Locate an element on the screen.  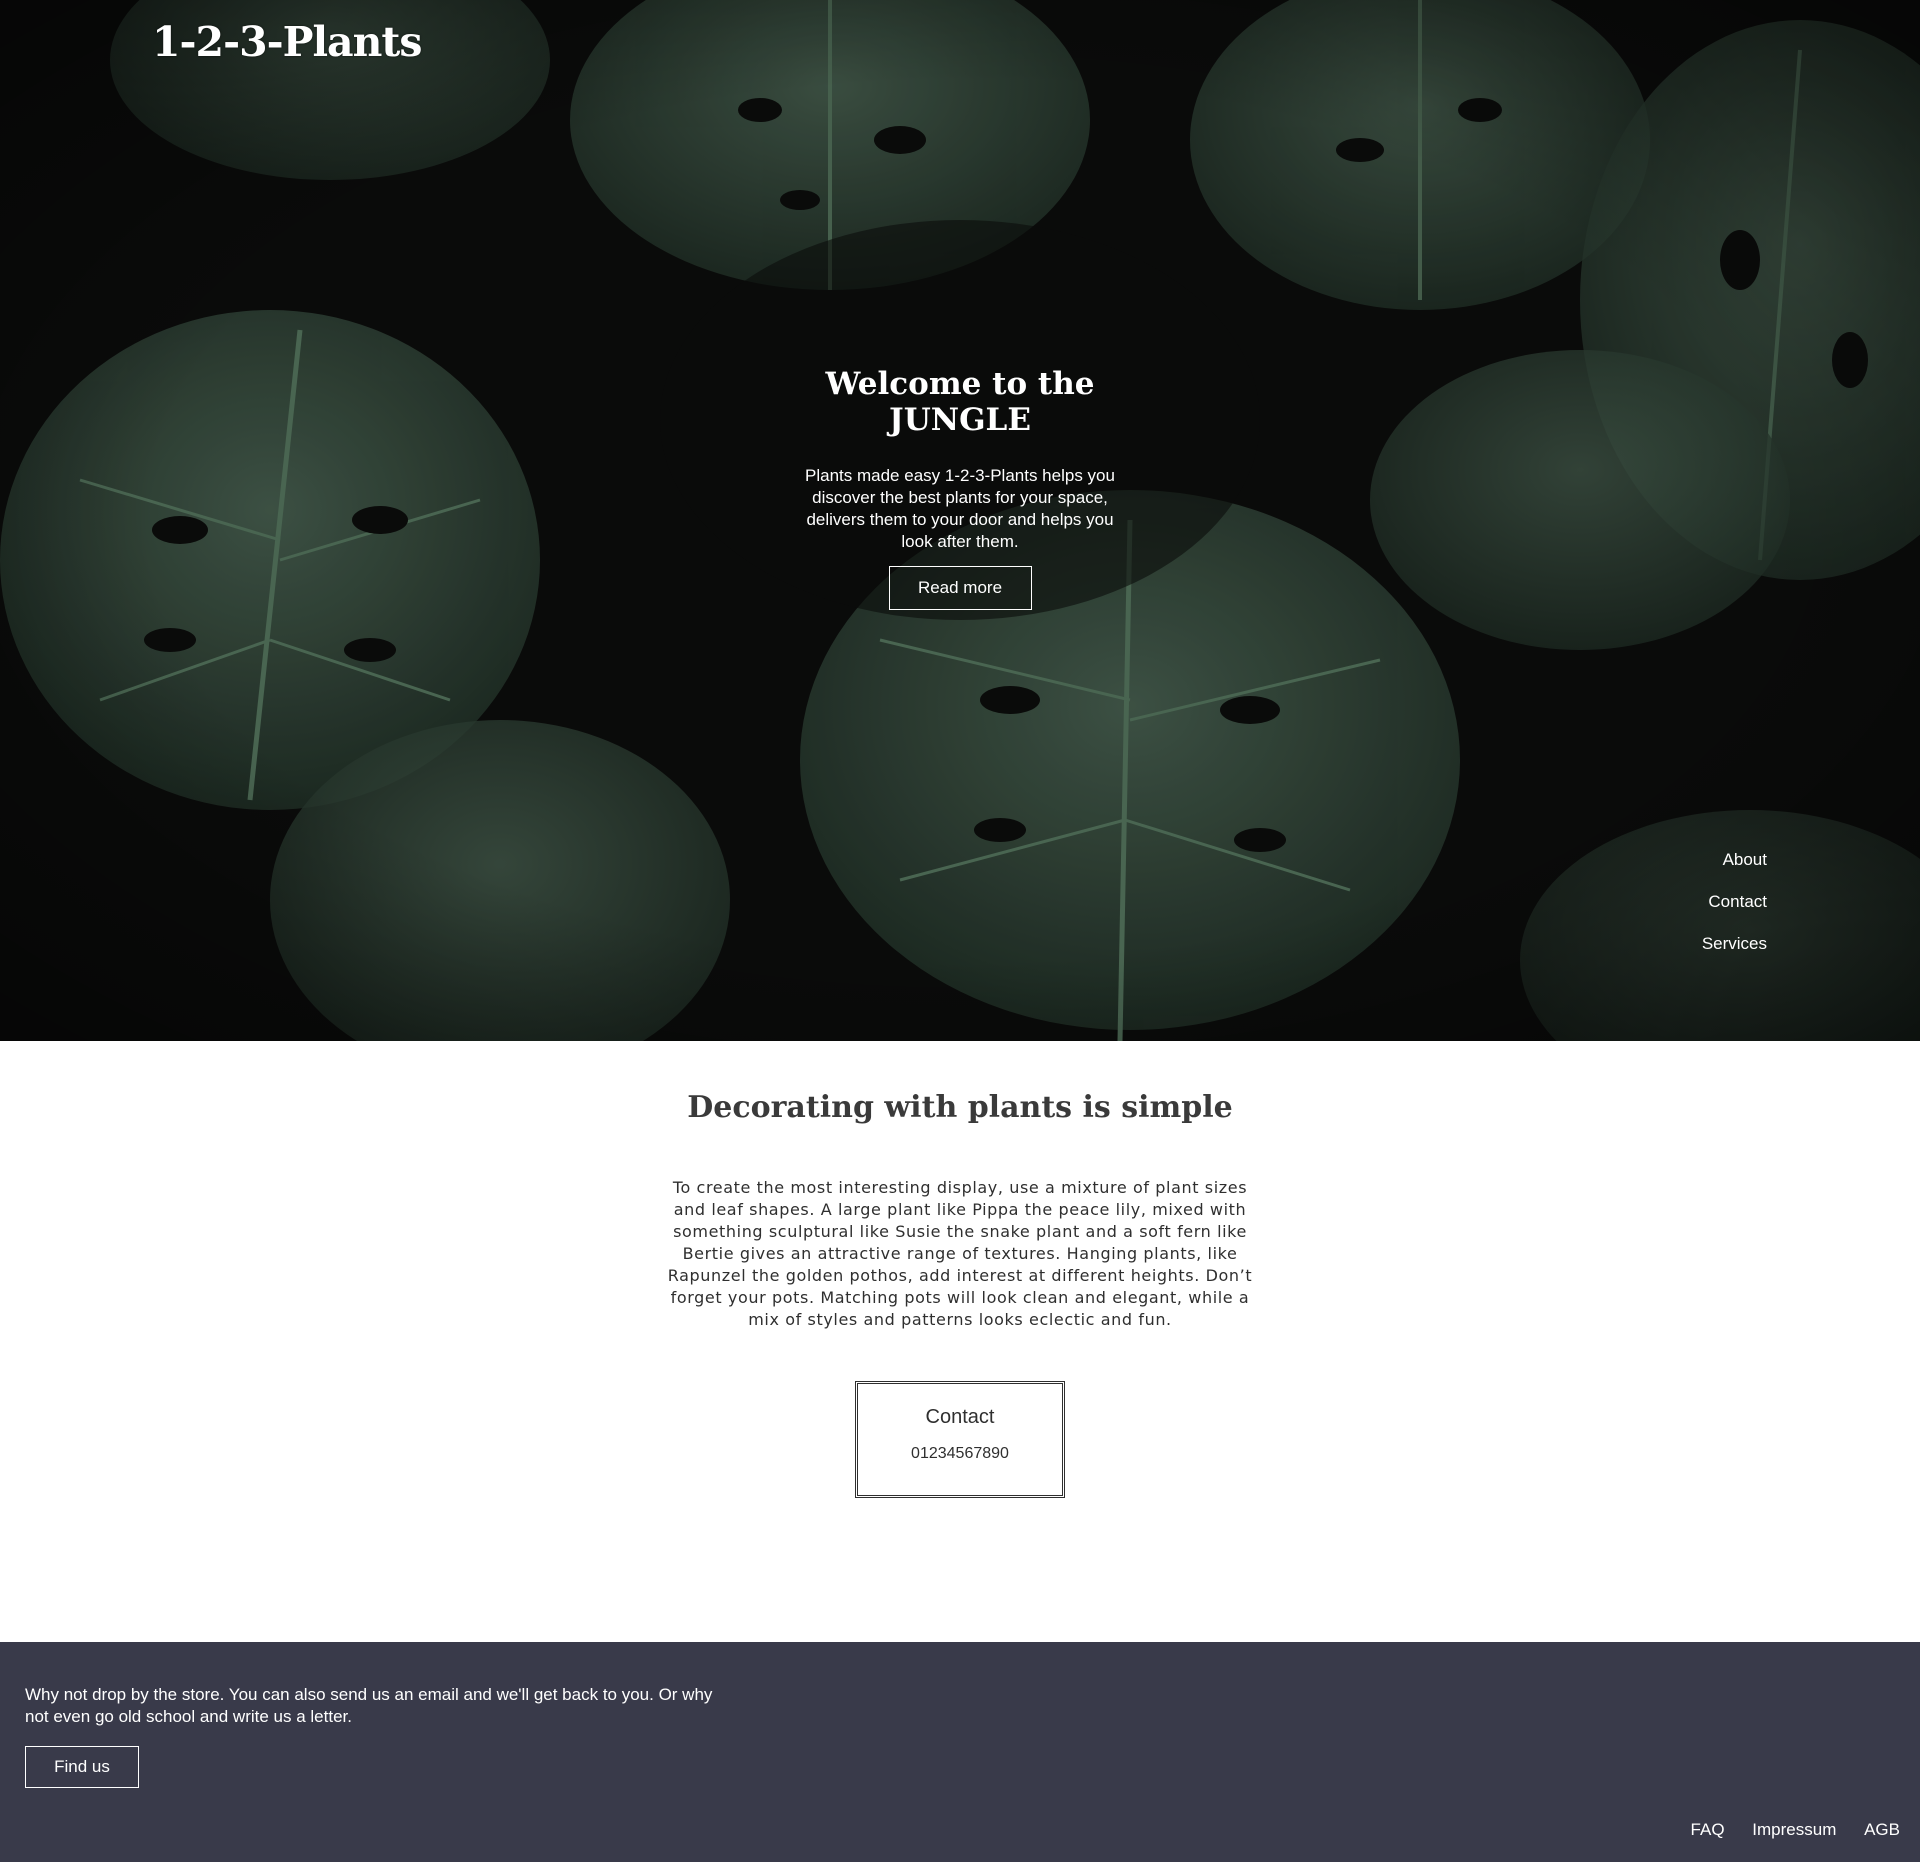
footer-links: FAQ Impressum AGB is located at coordinates (1784, 1830).